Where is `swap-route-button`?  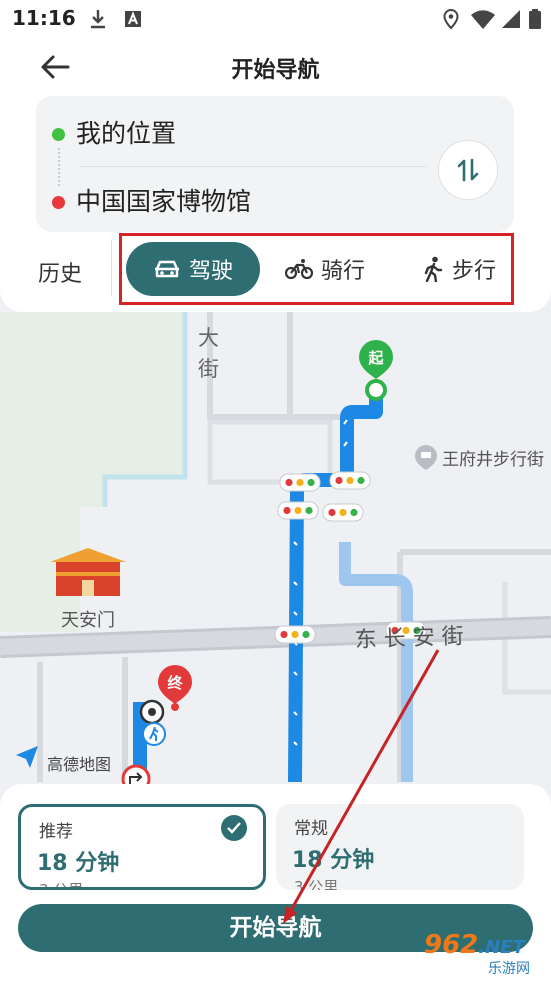 swap-route-button is located at coordinates (468, 170).